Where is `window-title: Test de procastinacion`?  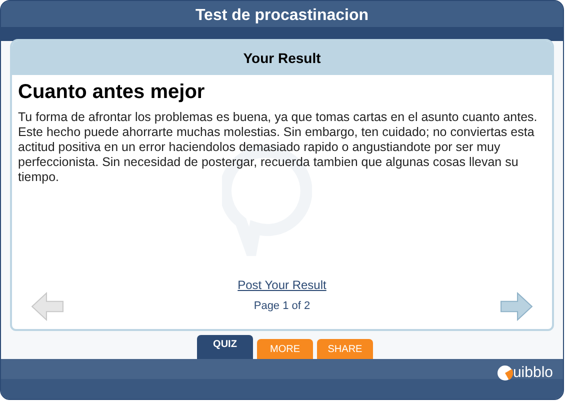
window-title: Test de procastinacion is located at coordinates (282, 16).